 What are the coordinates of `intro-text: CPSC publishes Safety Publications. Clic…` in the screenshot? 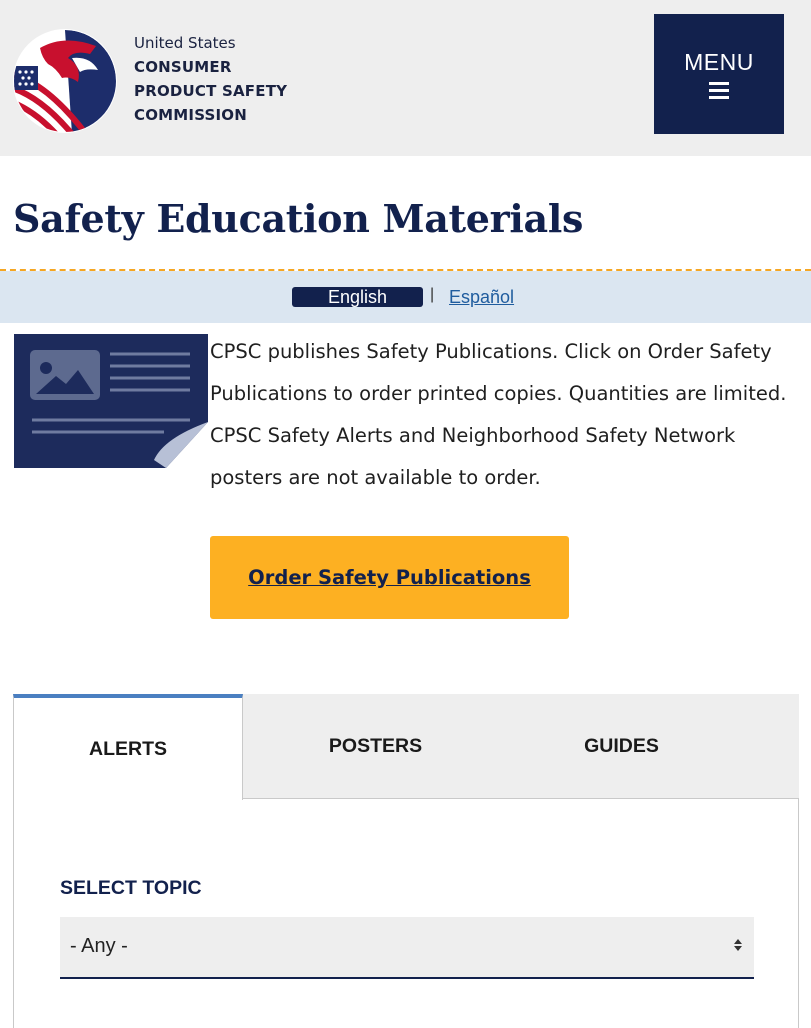 It's located at (498, 414).